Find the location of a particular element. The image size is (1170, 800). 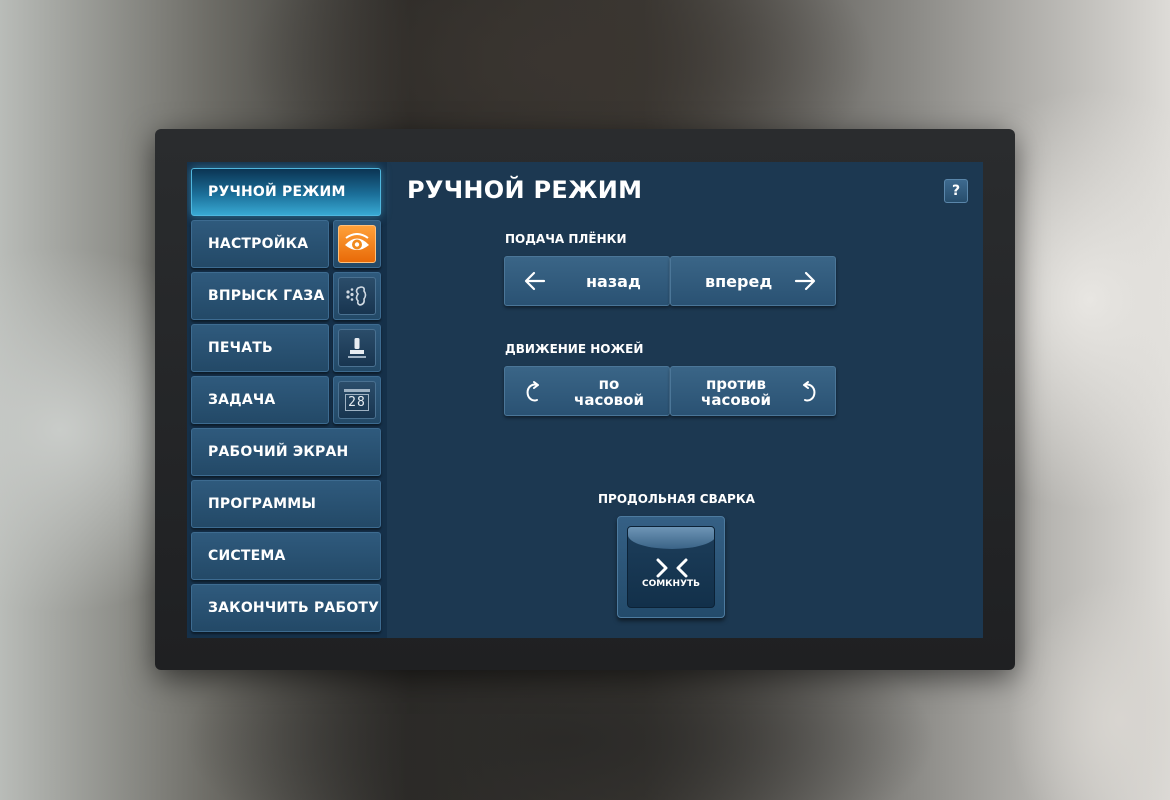

knife-counterclockwise-button: против часовой is located at coordinates (753, 391).